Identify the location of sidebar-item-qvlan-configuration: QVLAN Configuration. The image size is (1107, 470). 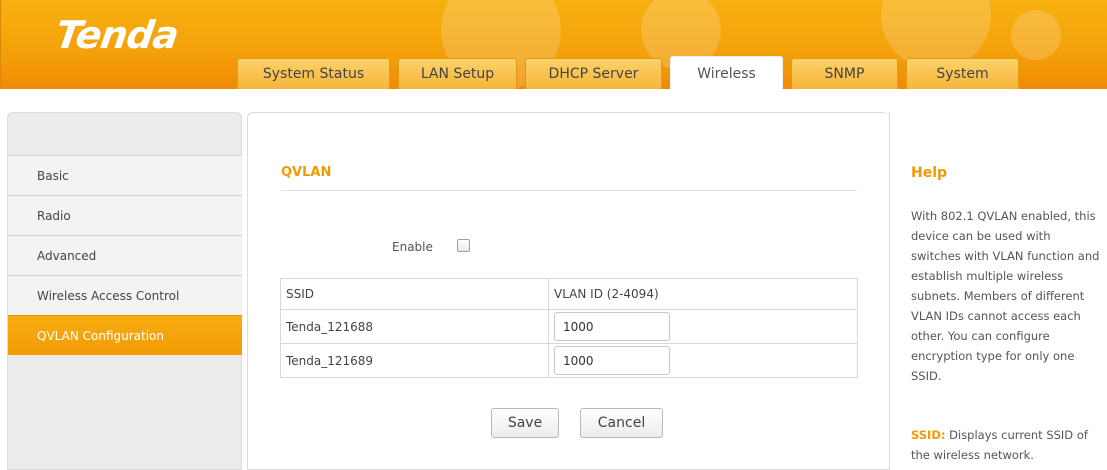
(125, 335).